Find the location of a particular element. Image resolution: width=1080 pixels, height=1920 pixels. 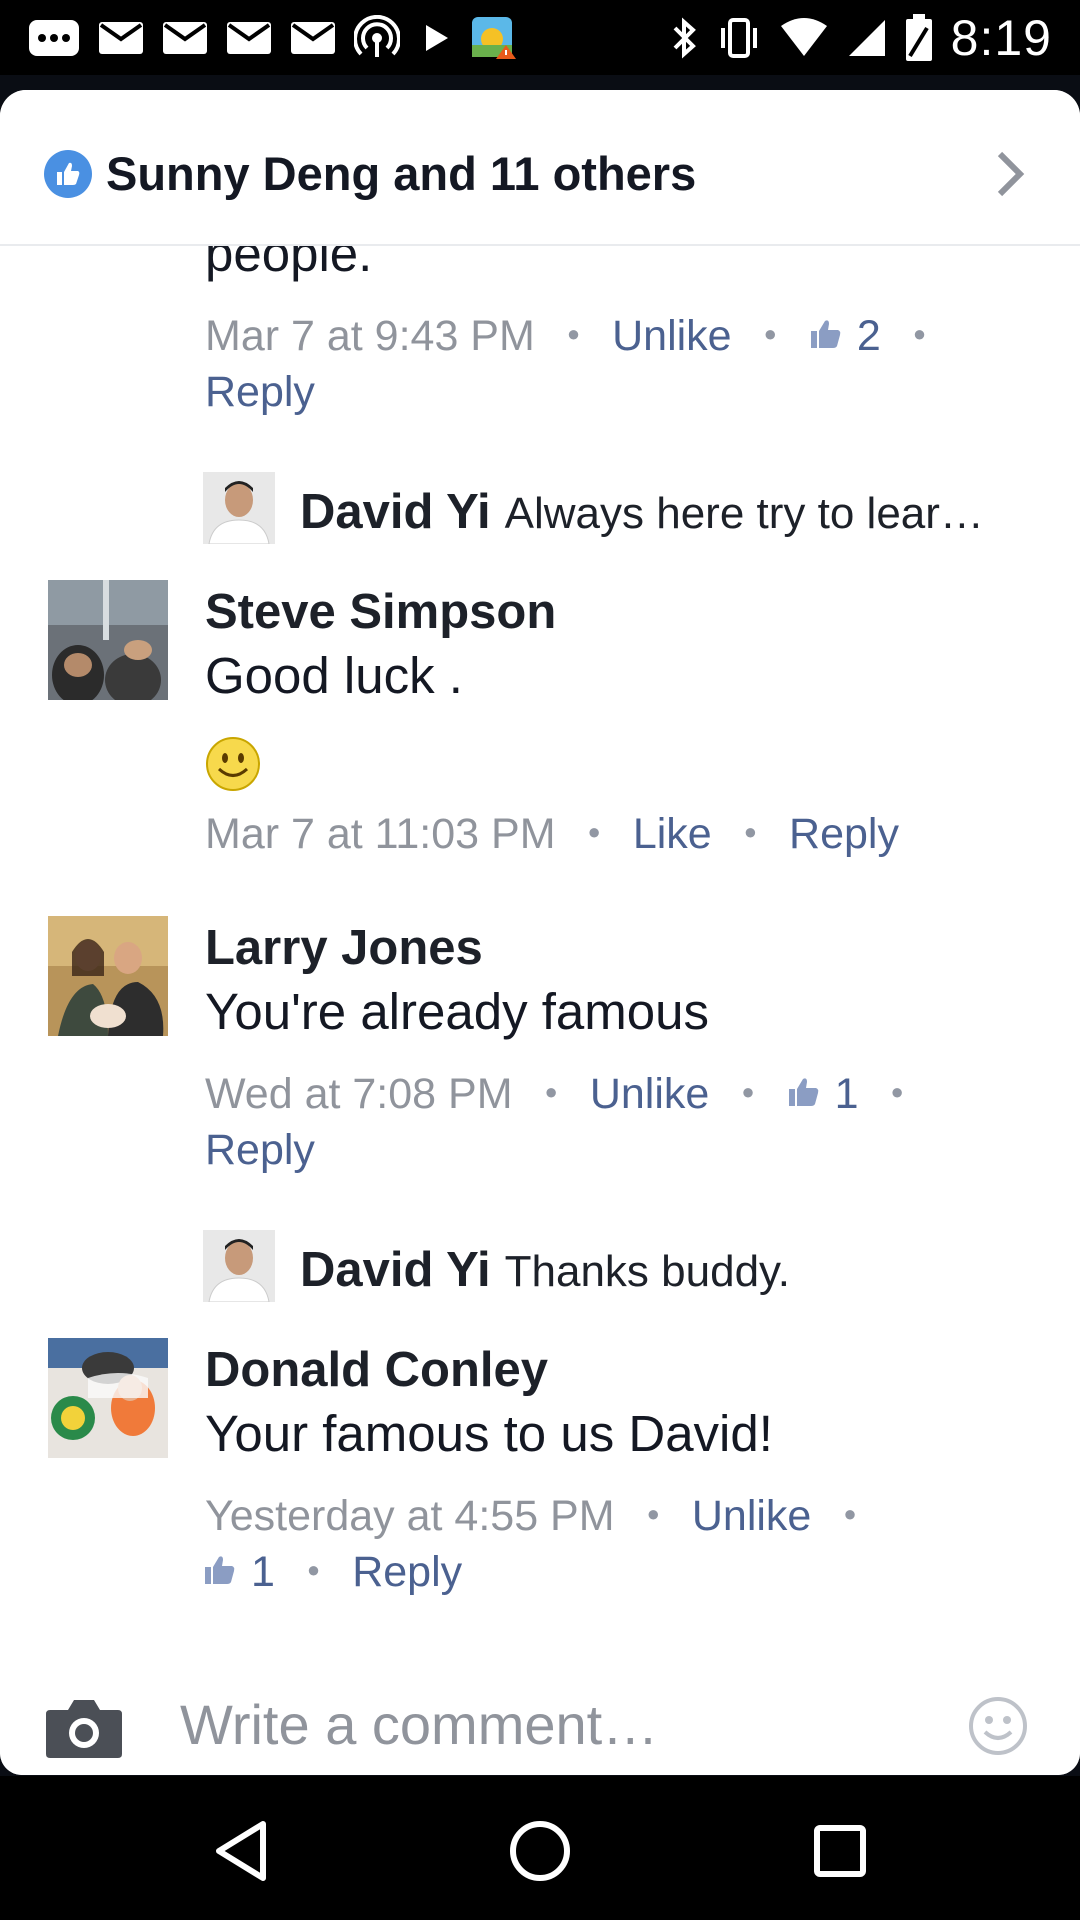

back-icon is located at coordinates (241, 1851).